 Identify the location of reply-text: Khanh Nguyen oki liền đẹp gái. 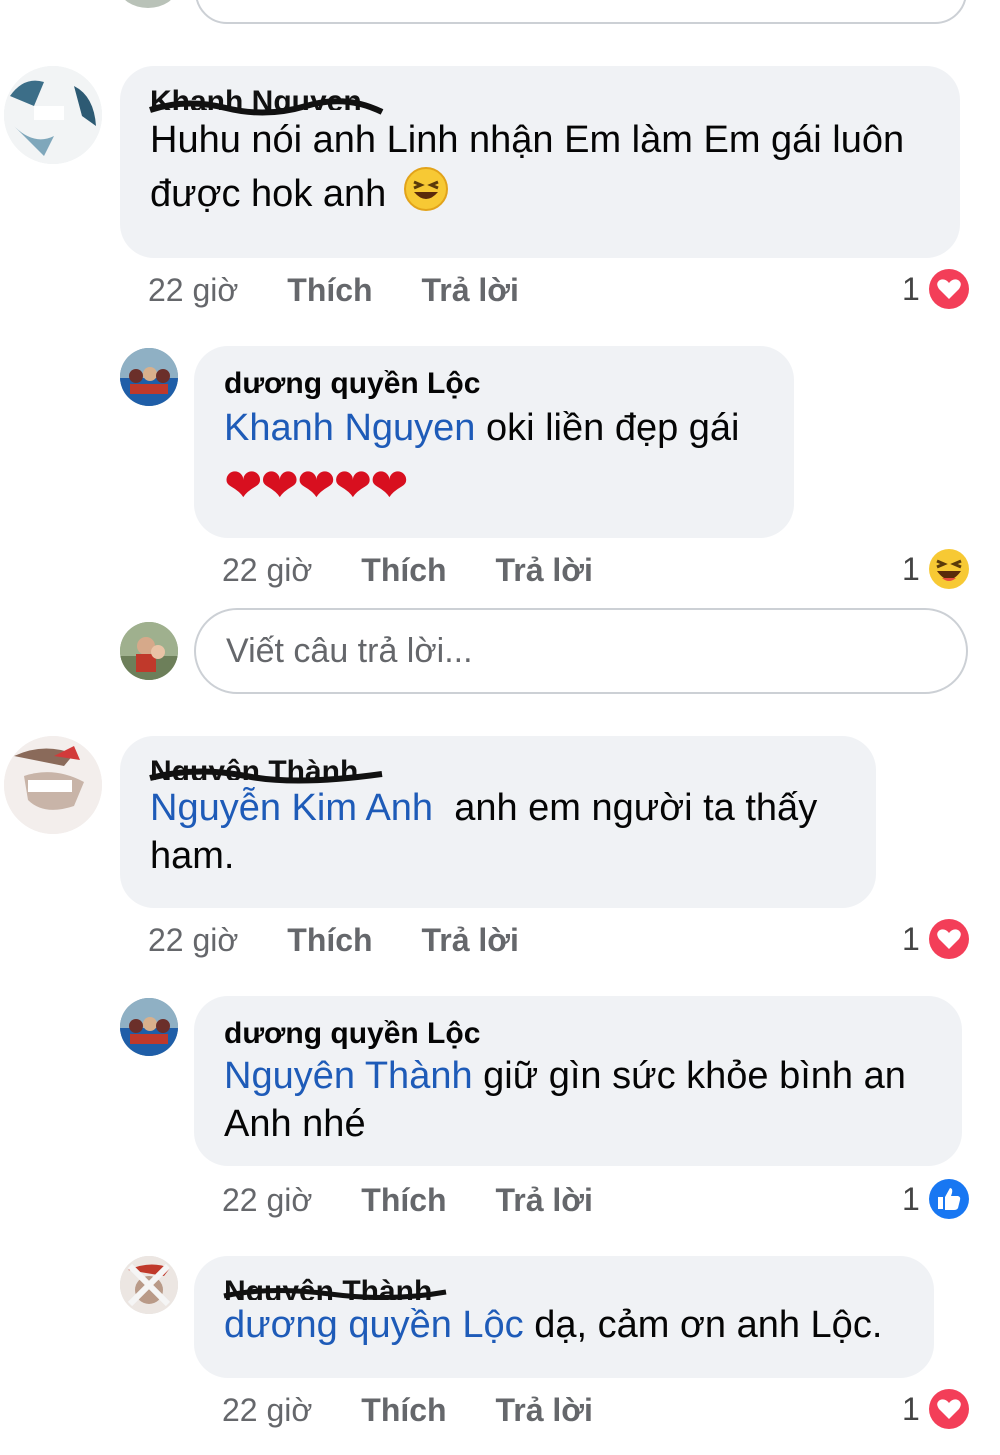
(494, 428).